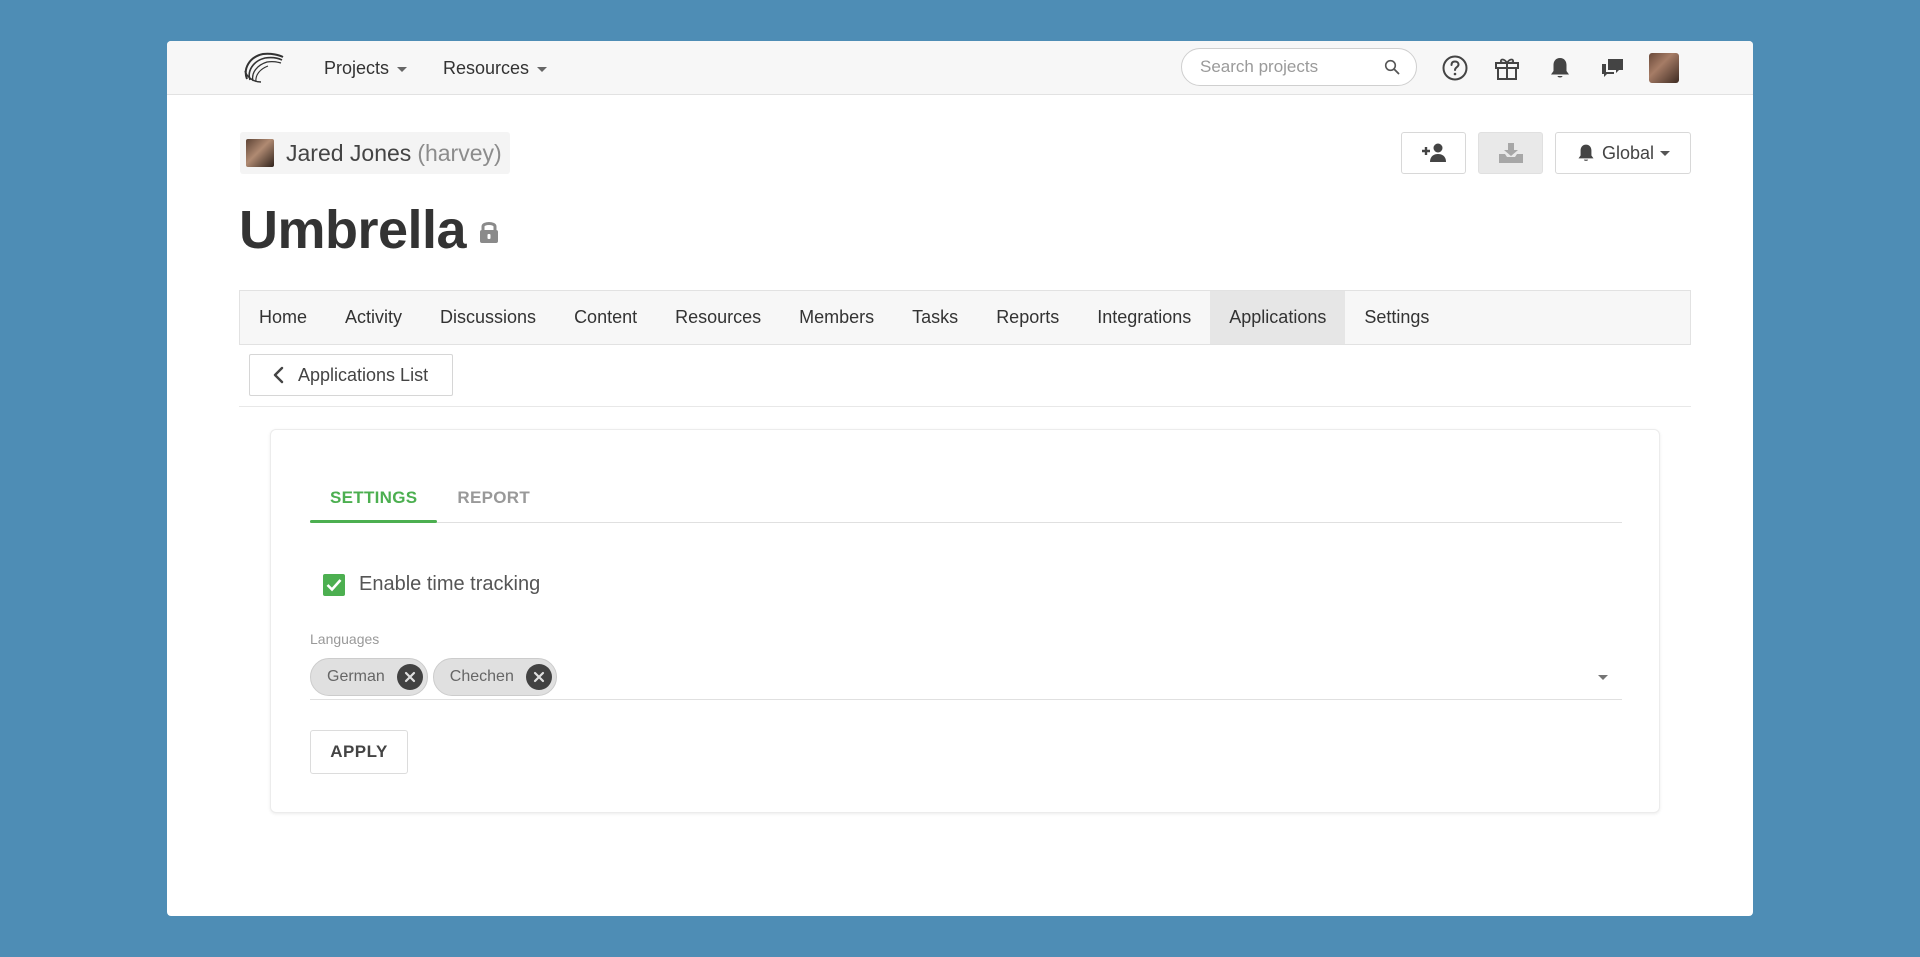 Image resolution: width=1920 pixels, height=957 pixels. I want to click on tab-label: Settings, so click(1397, 317).